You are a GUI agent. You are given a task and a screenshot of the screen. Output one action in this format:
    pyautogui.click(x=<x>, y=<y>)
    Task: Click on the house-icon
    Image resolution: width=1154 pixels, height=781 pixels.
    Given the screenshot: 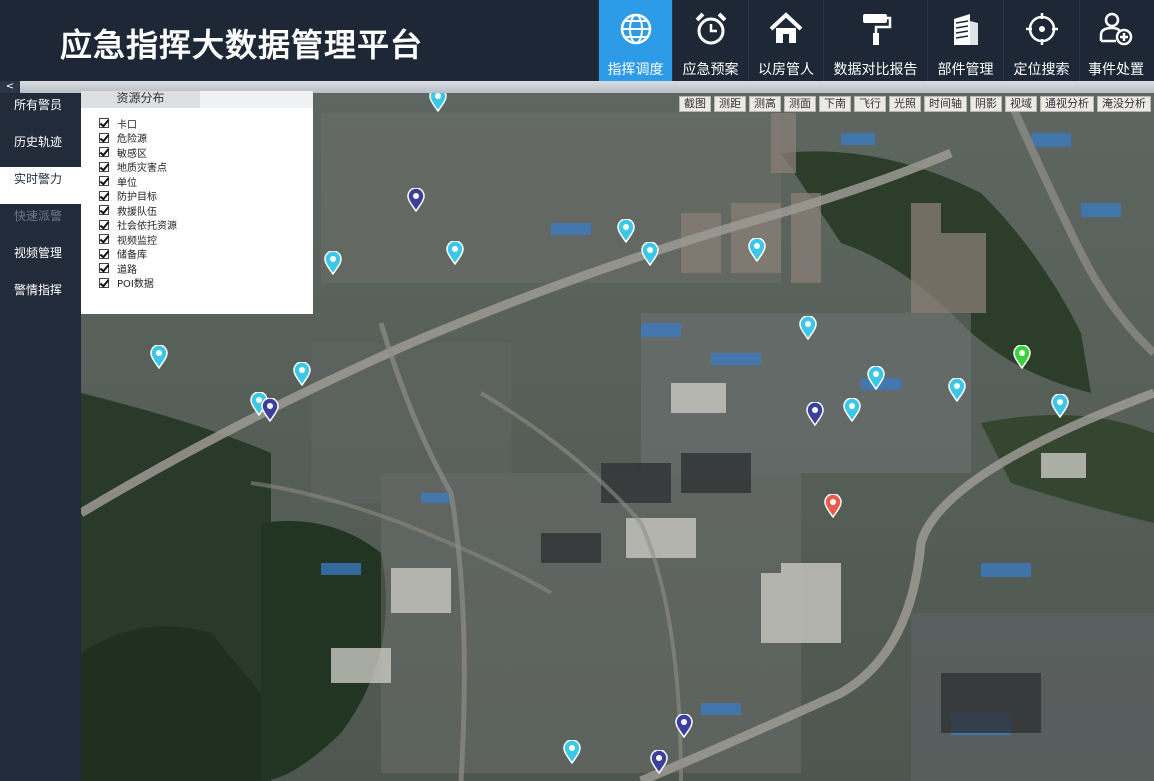 What is the action you would take?
    pyautogui.click(x=786, y=29)
    